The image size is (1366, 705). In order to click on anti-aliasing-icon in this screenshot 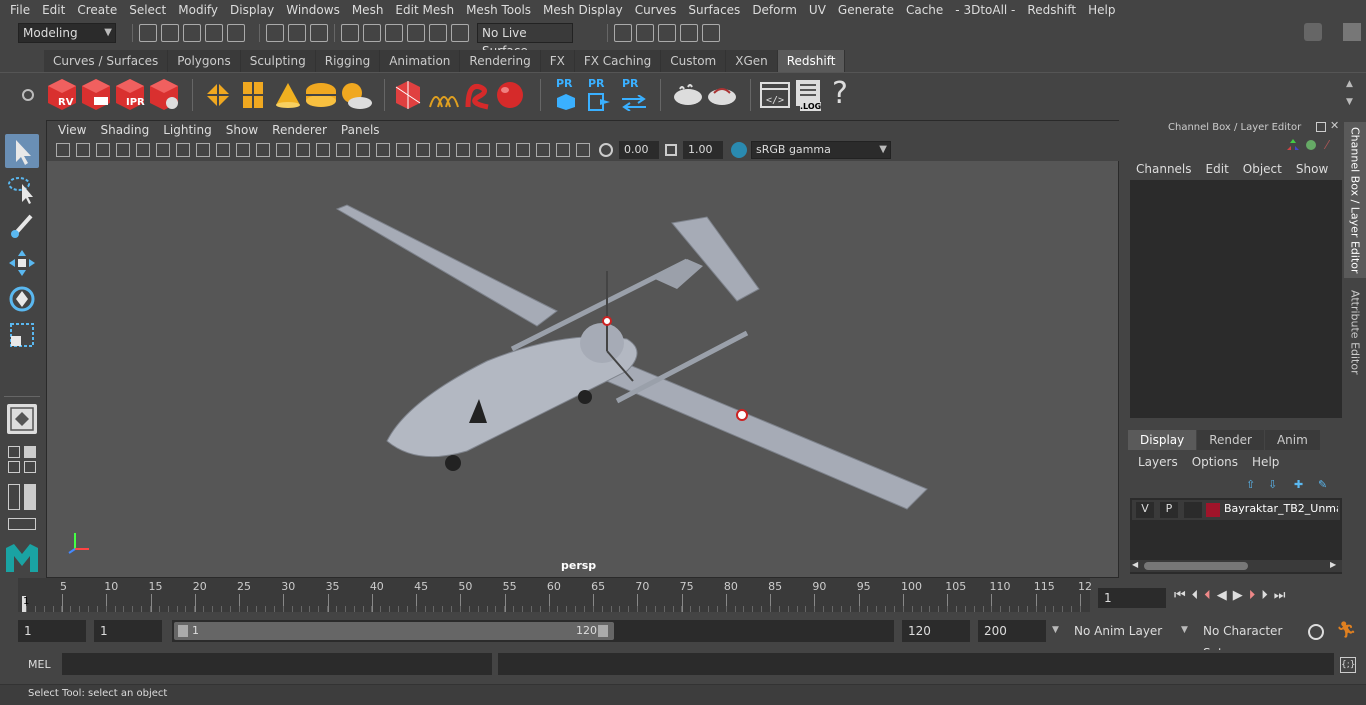, I will do `click(463, 150)`.